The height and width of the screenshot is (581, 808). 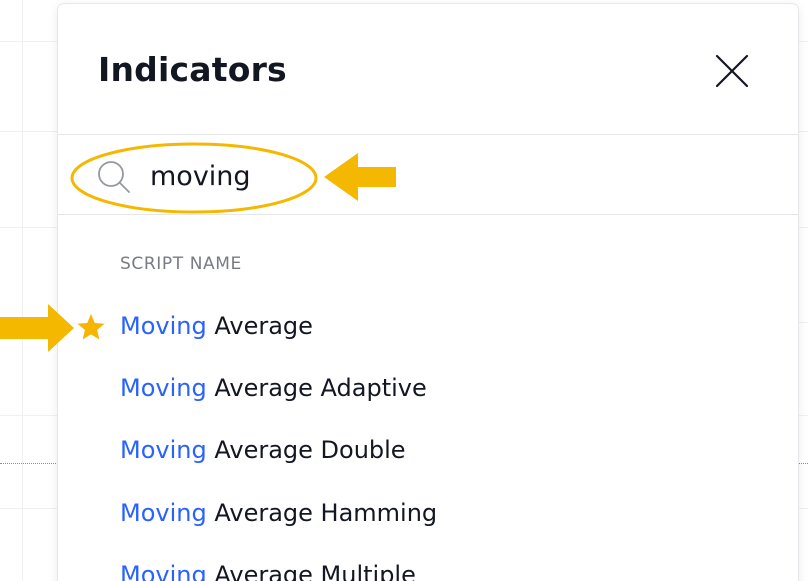 I want to click on result-label-rest: Average Adaptive, so click(x=316, y=388).